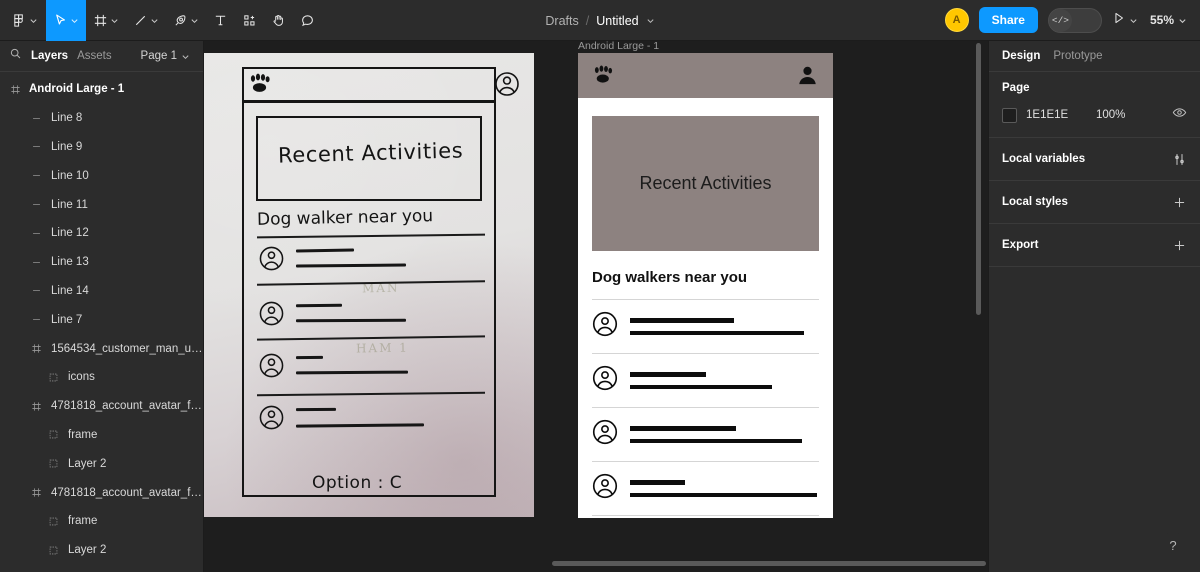  Describe the element at coordinates (67, 146) in the screenshot. I see `layer-label: Line 9` at that location.